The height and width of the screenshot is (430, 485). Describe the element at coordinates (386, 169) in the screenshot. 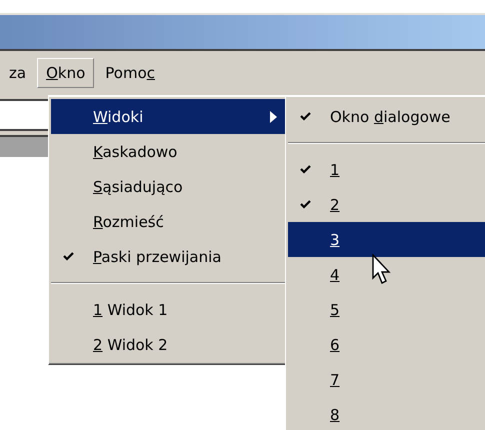

I see `menu-item: 1` at that location.